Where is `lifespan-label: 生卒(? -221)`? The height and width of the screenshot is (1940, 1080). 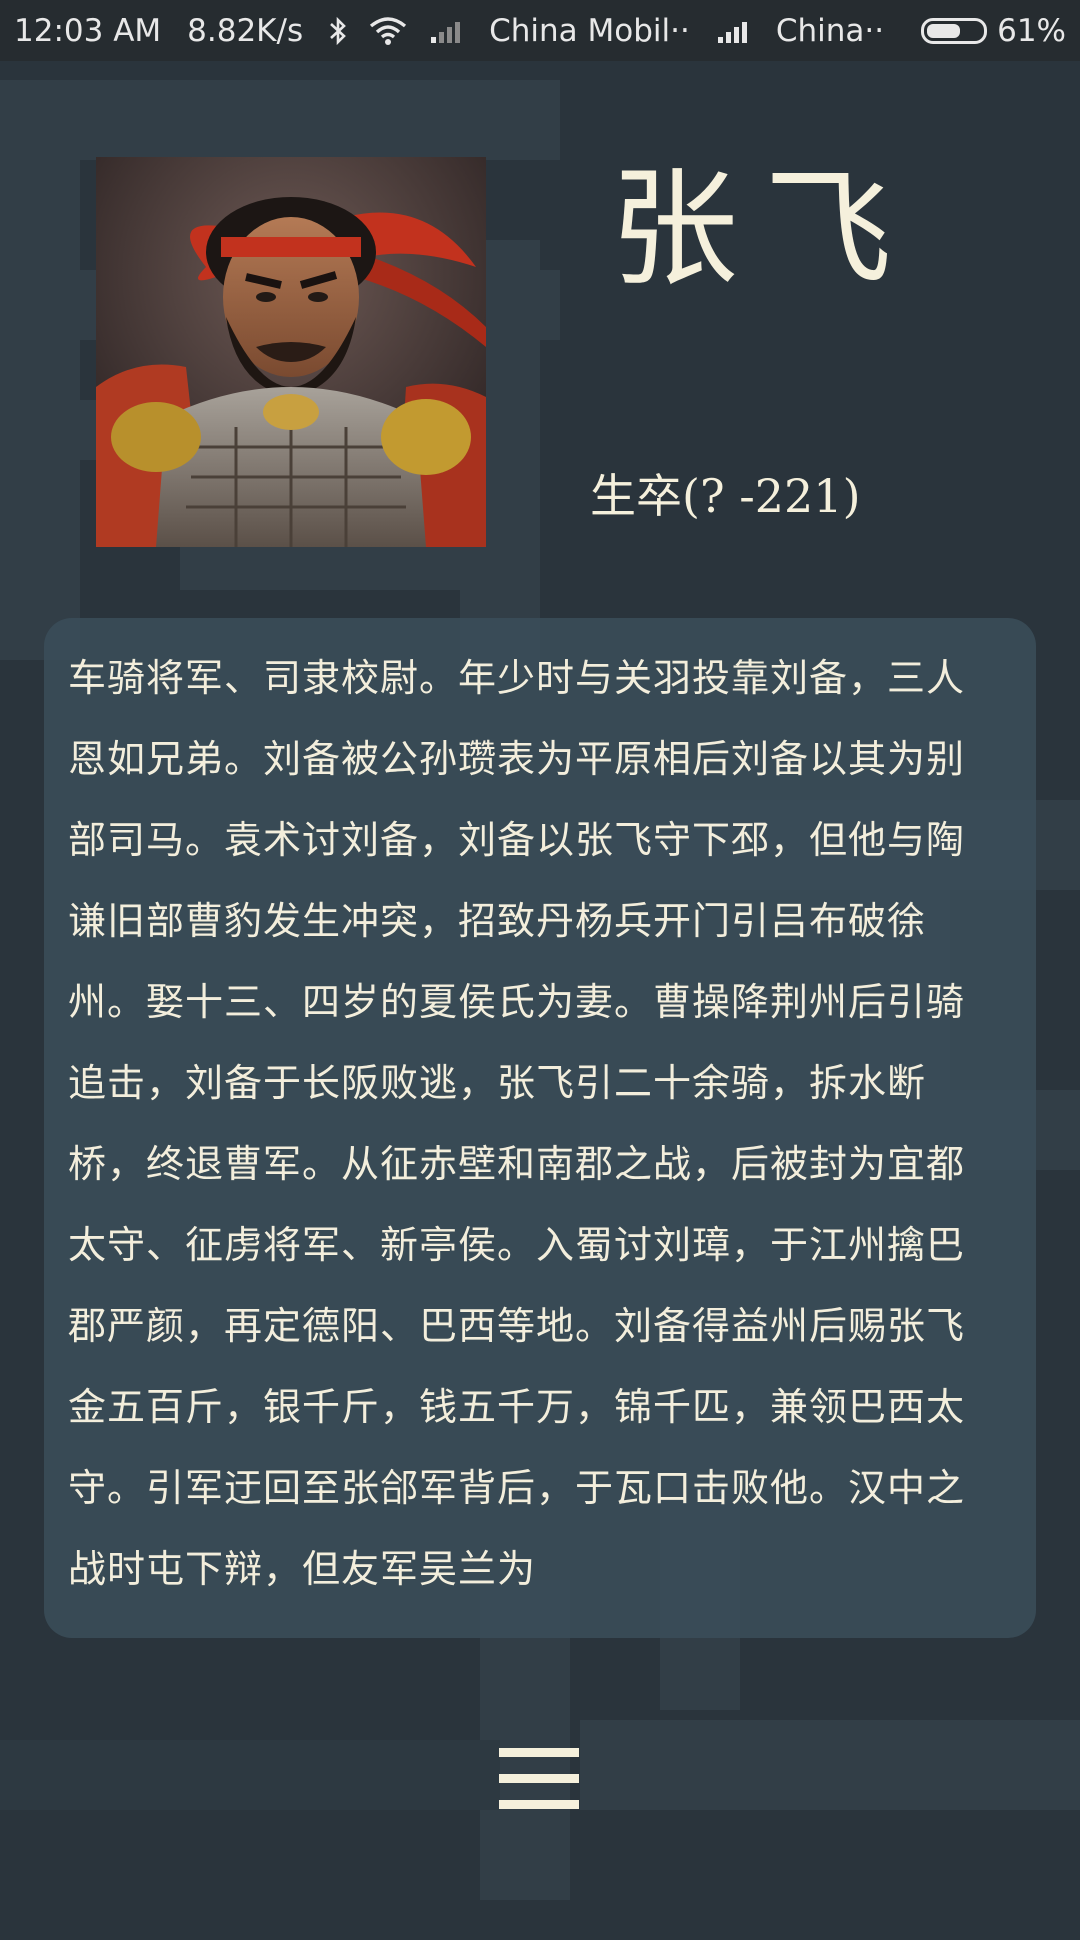 lifespan-label: 生卒(? -221) is located at coordinates (725, 496).